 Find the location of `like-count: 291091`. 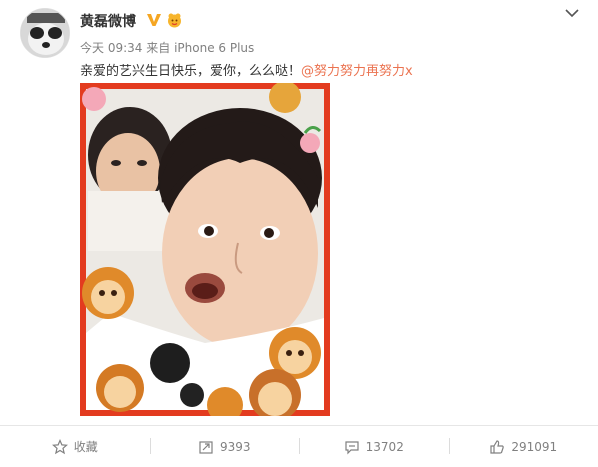

like-count: 291091 is located at coordinates (534, 446).